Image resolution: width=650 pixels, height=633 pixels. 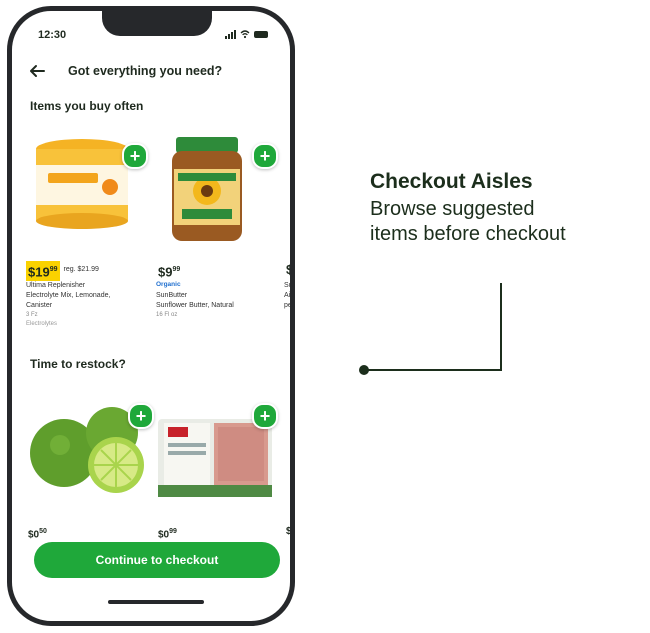 What do you see at coordinates (32, 315) in the screenshot?
I see `product-size: 3 Fz` at bounding box center [32, 315].